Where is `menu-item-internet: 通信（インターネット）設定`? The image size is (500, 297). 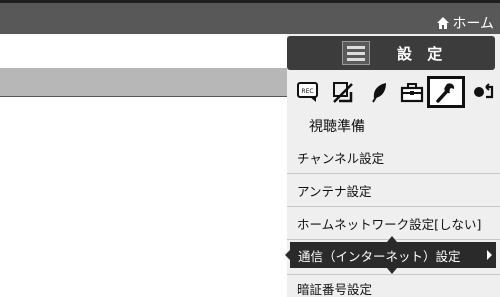 menu-item-internet: 通信（インターネット）設定 is located at coordinates (390, 255).